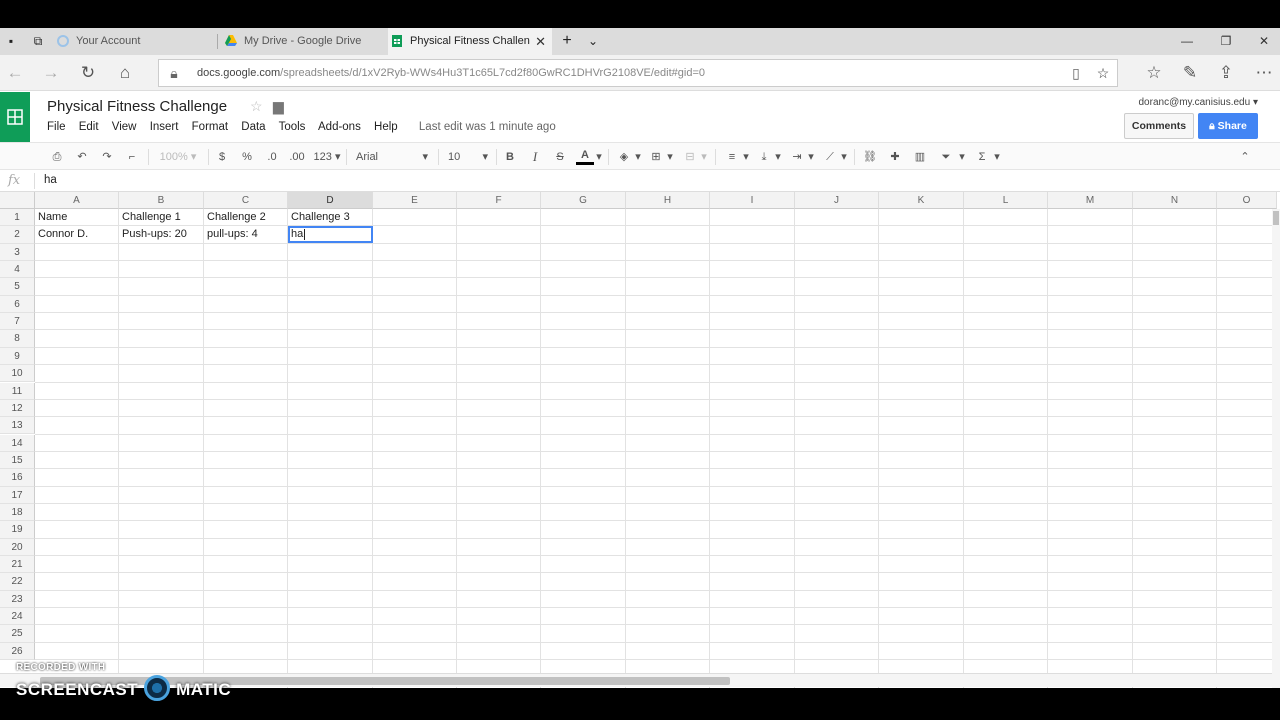 This screenshot has width=1280, height=720. Describe the element at coordinates (253, 127) in the screenshot. I see `menu-data: Data` at that location.